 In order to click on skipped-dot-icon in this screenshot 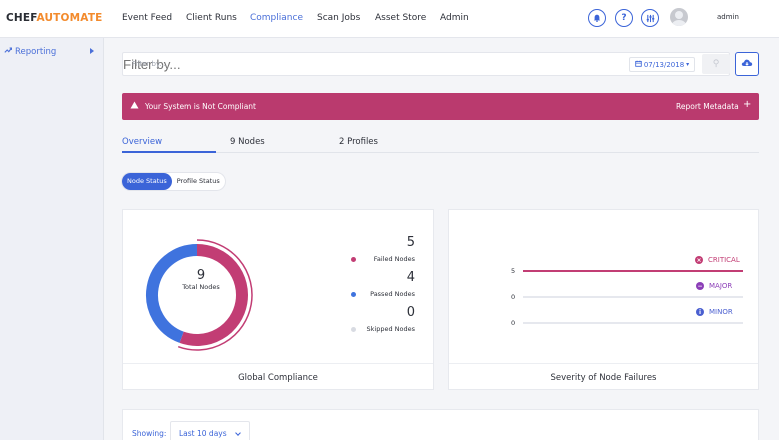, I will do `click(353, 329)`.